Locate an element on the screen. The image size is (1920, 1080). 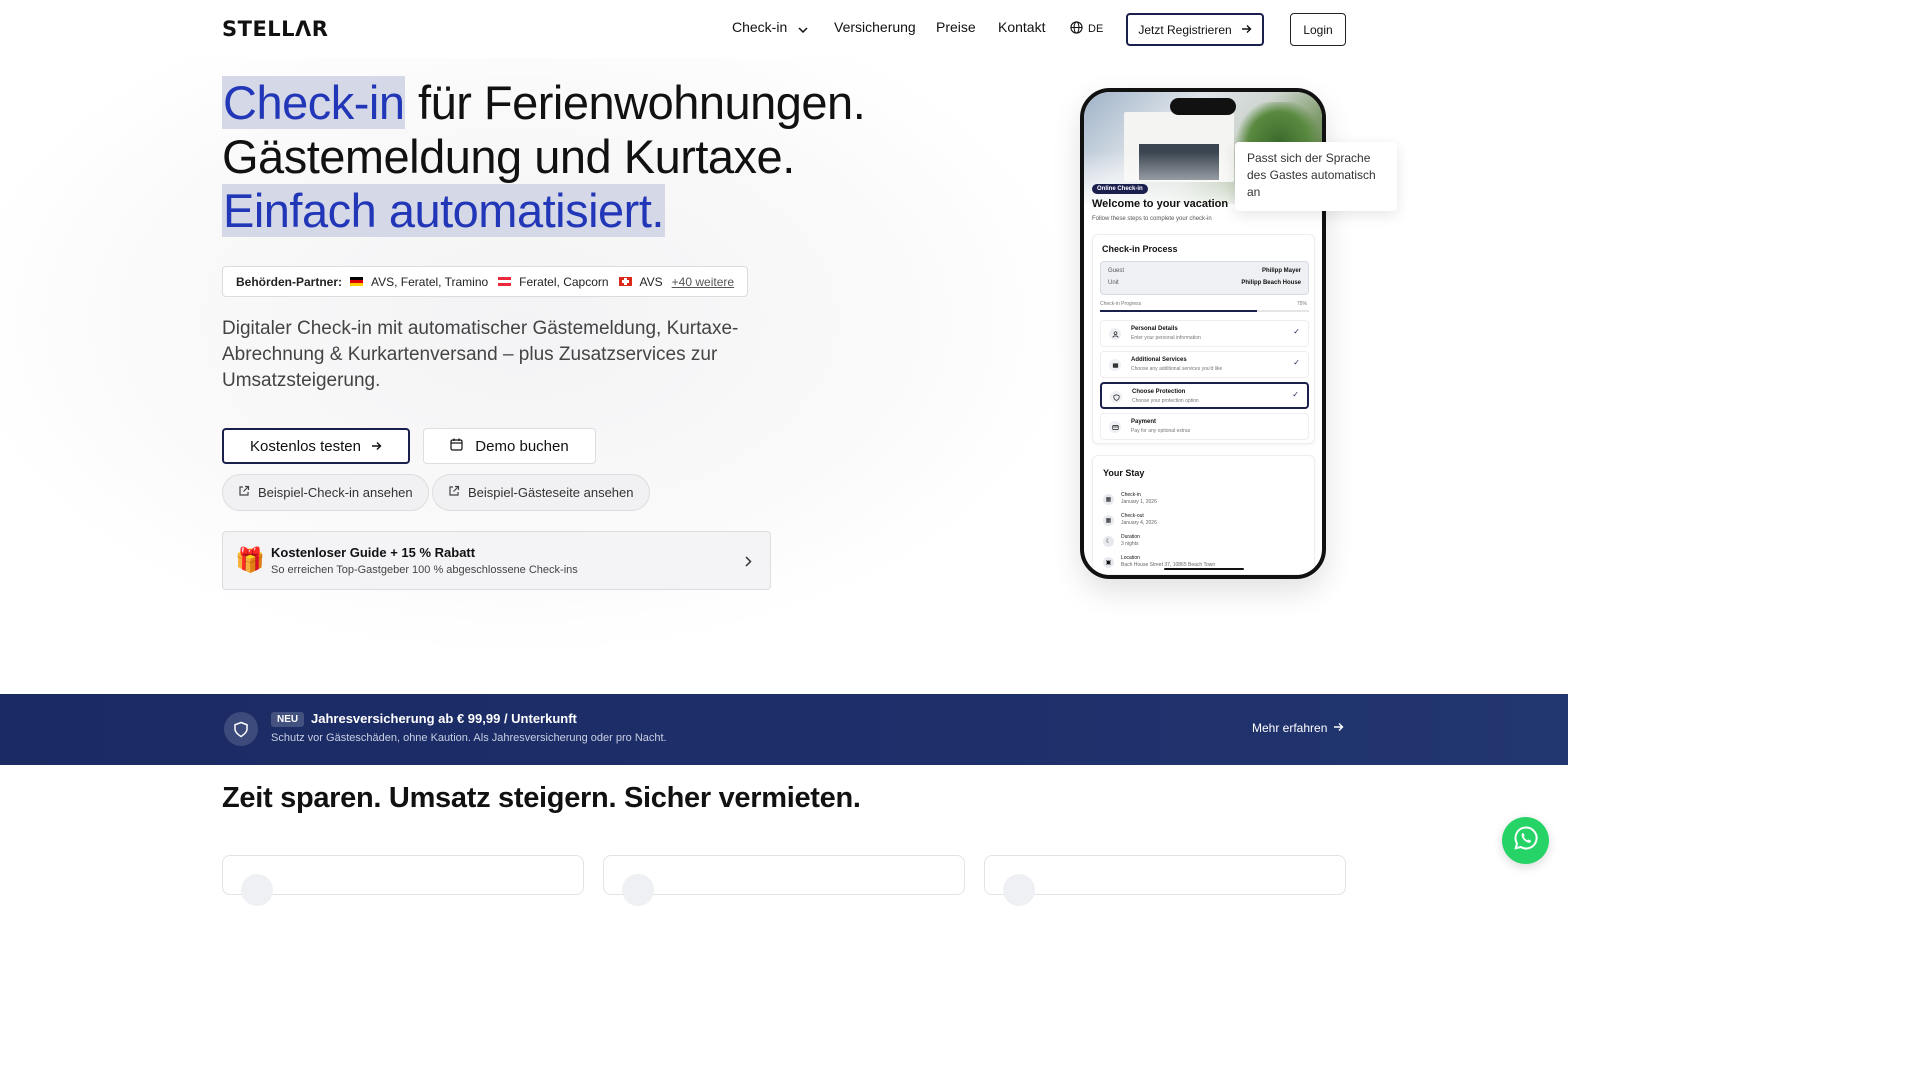
new-badge: NEU is located at coordinates (288, 719).